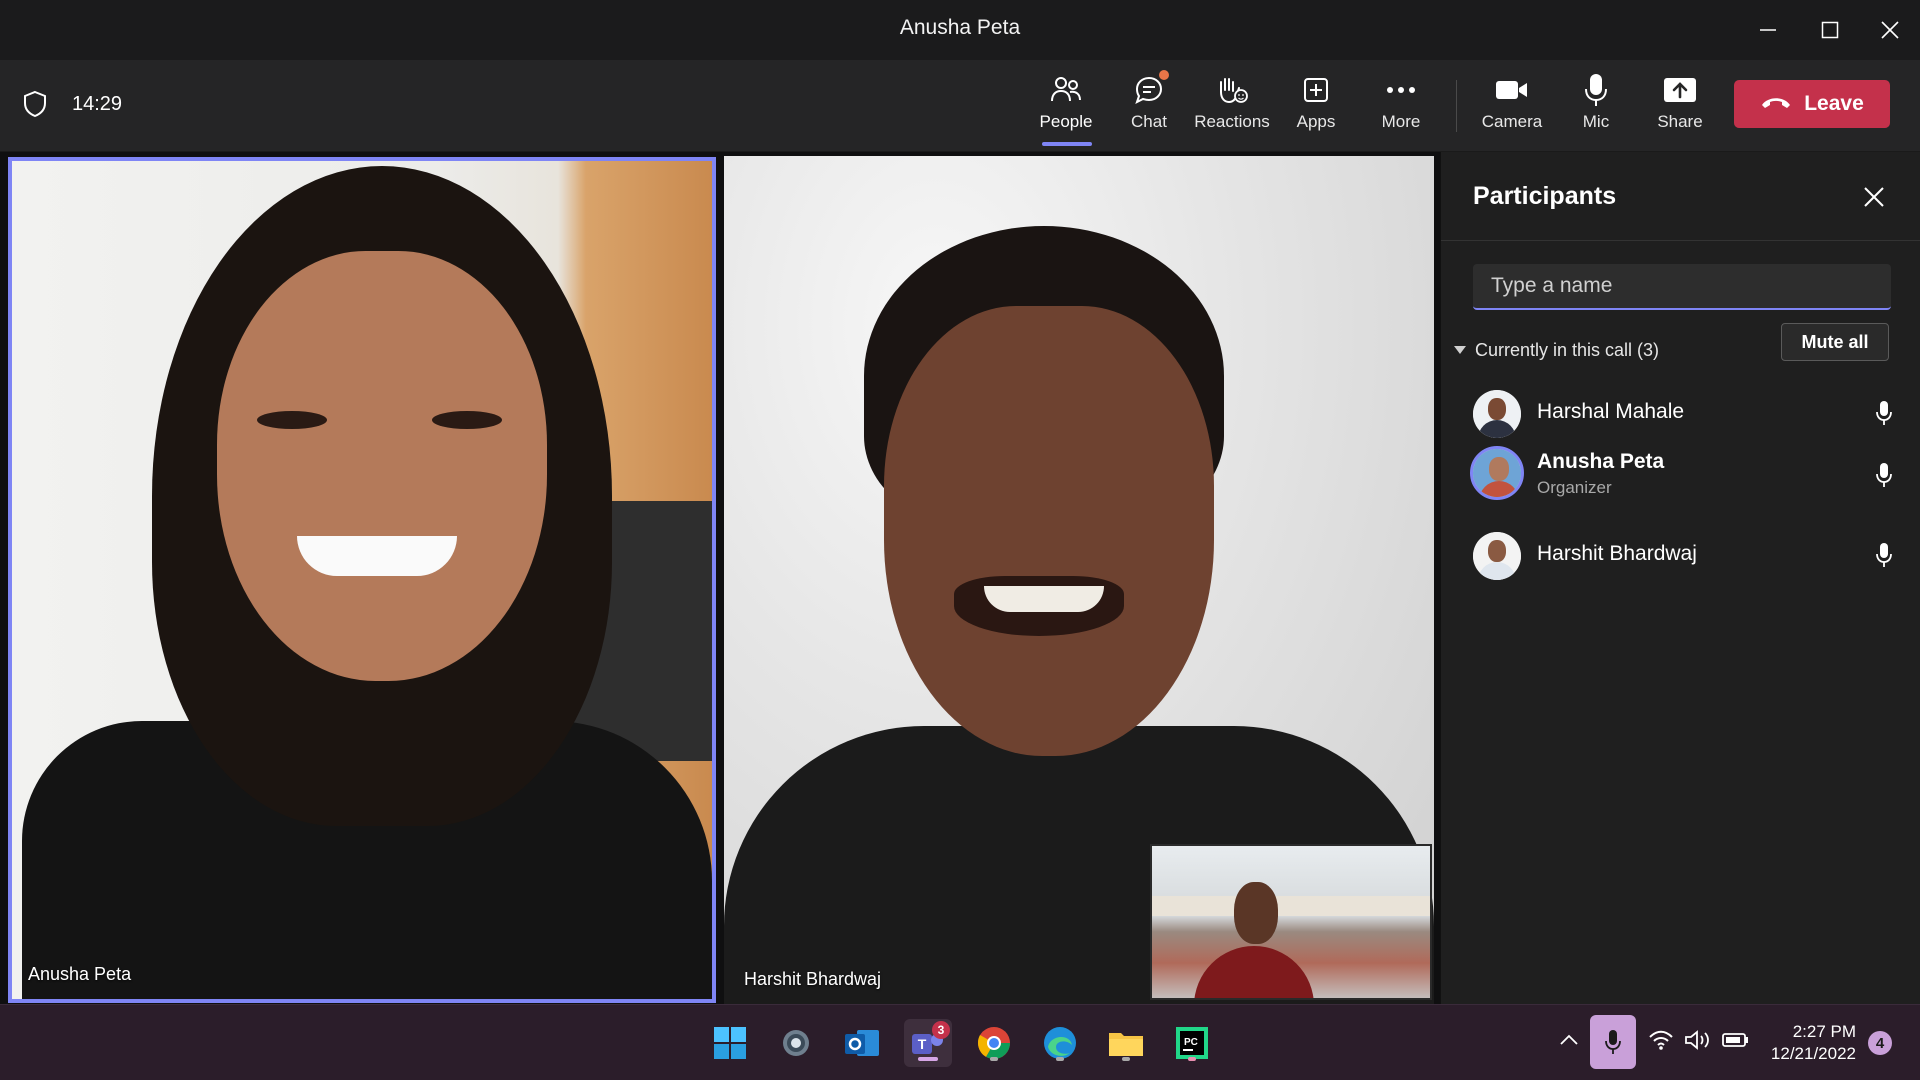 The width and height of the screenshot is (1920, 1080). Describe the element at coordinates (1698, 1042) in the screenshot. I see `volume-icon` at that location.